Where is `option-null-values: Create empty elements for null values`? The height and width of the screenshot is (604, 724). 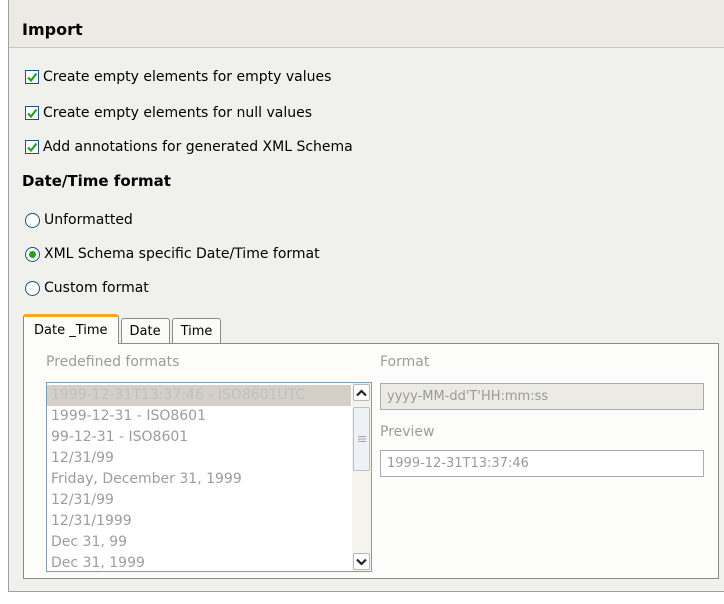
option-null-values: Create empty elements for null values is located at coordinates (168, 113).